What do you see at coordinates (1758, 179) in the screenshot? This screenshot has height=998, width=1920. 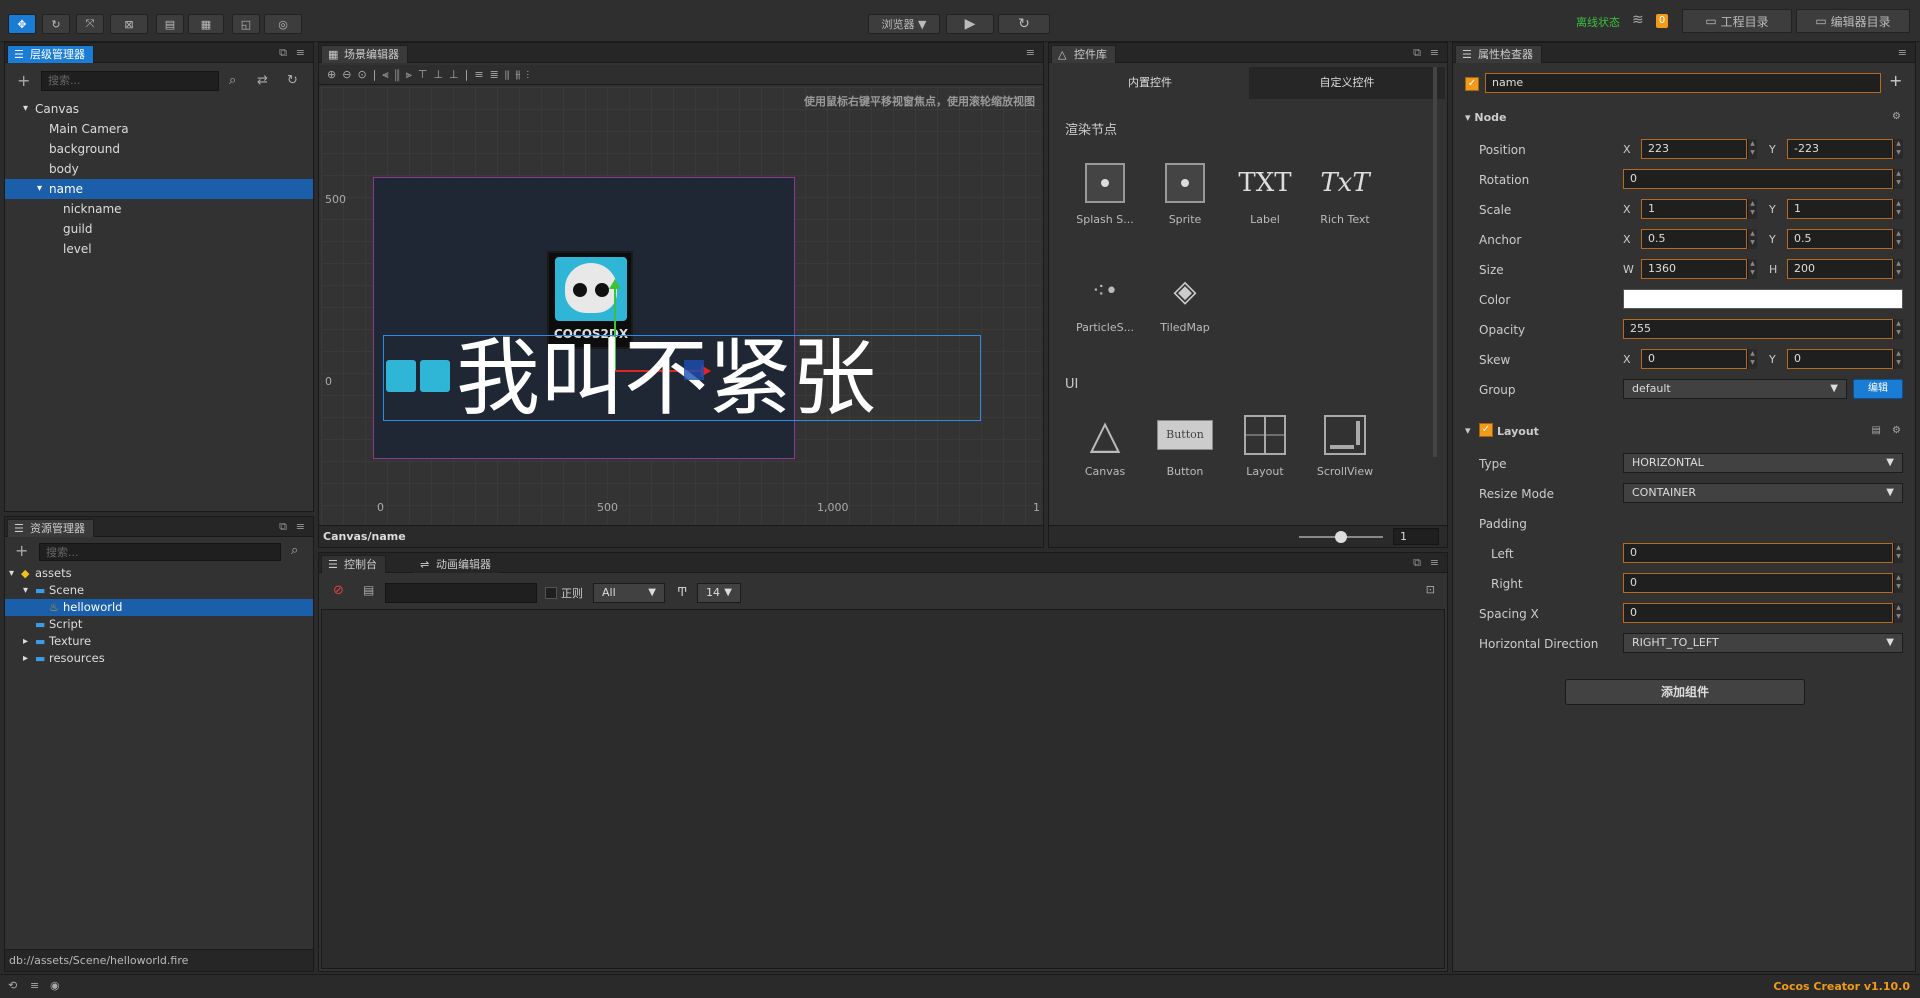 I see `rotation-input: 0` at bounding box center [1758, 179].